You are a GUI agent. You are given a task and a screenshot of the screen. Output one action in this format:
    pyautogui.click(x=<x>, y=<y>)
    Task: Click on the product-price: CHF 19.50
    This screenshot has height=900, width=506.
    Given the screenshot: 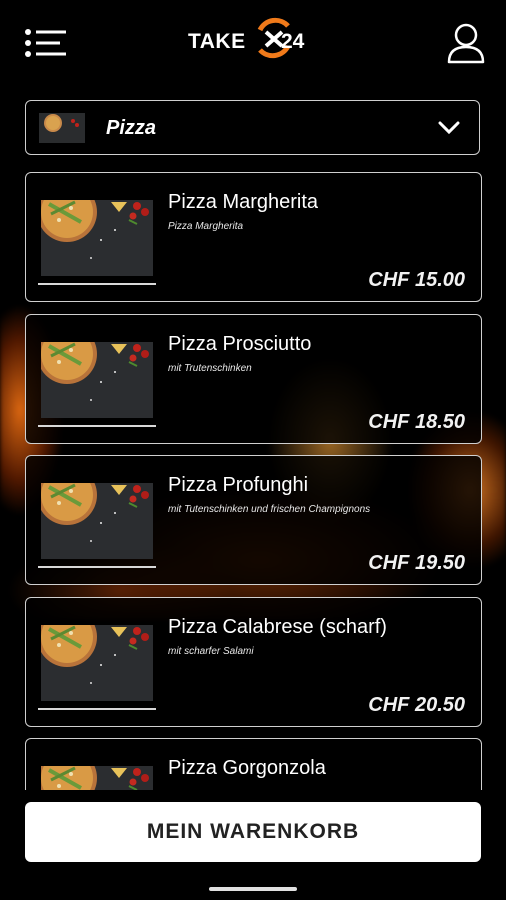 What is the action you would take?
    pyautogui.click(x=416, y=563)
    